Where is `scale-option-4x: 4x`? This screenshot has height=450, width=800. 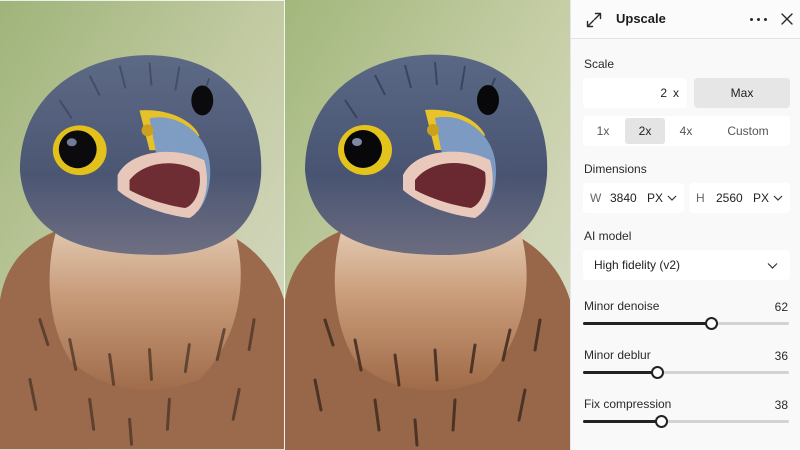 scale-option-4x: 4x is located at coordinates (686, 131).